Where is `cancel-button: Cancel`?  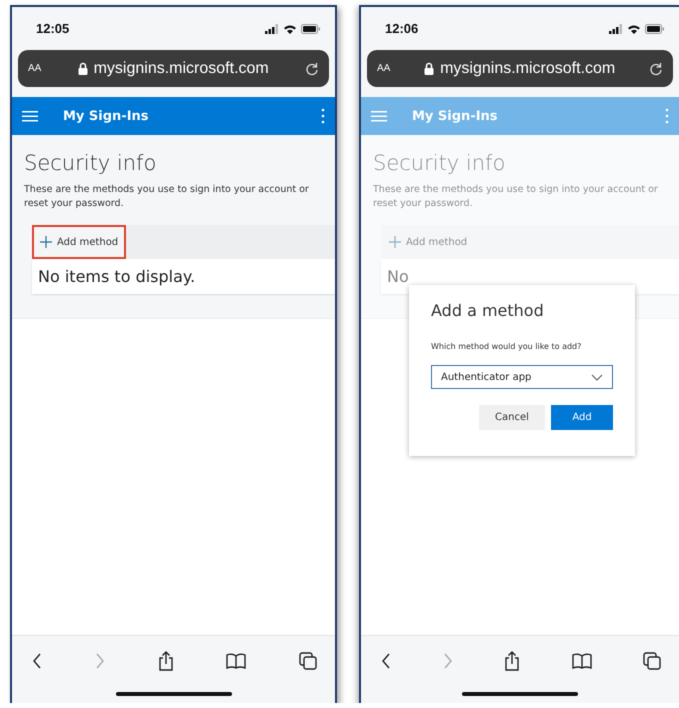 cancel-button: Cancel is located at coordinates (512, 417).